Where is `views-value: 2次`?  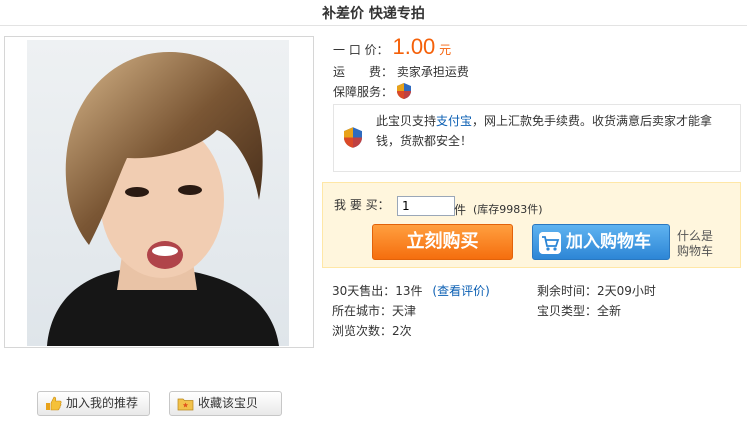 views-value: 2次 is located at coordinates (402, 331).